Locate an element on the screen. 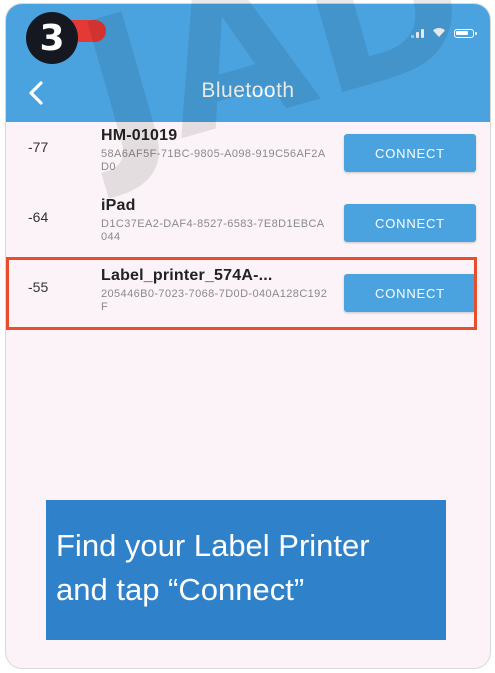  device-uuid: 205446B0-7023-7068-7D0D-040A128C192F is located at coordinates (214, 300).